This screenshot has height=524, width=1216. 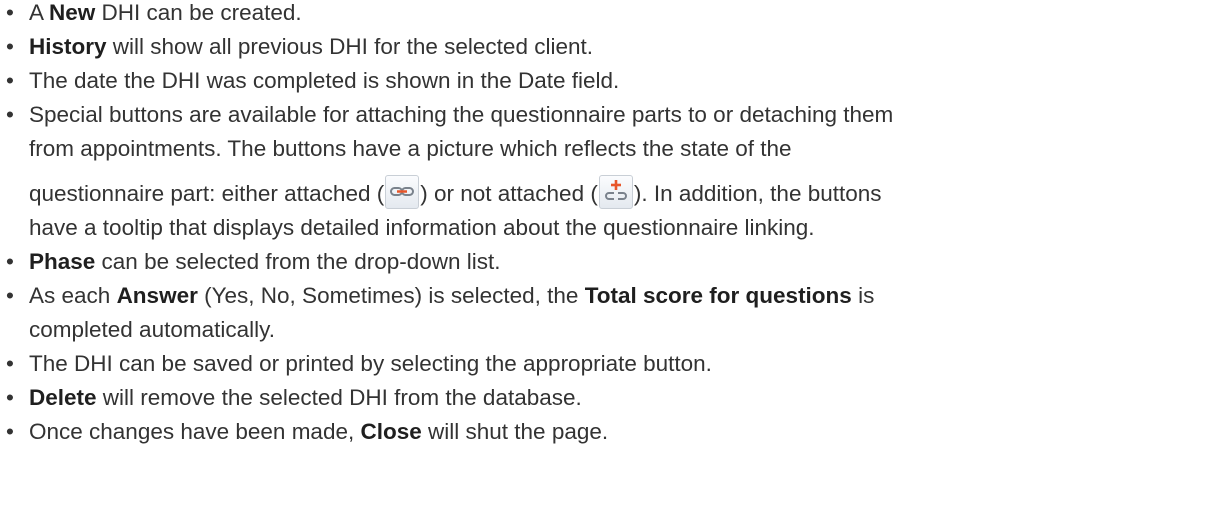 What do you see at coordinates (72, 12) in the screenshot?
I see `keyword-new: New` at bounding box center [72, 12].